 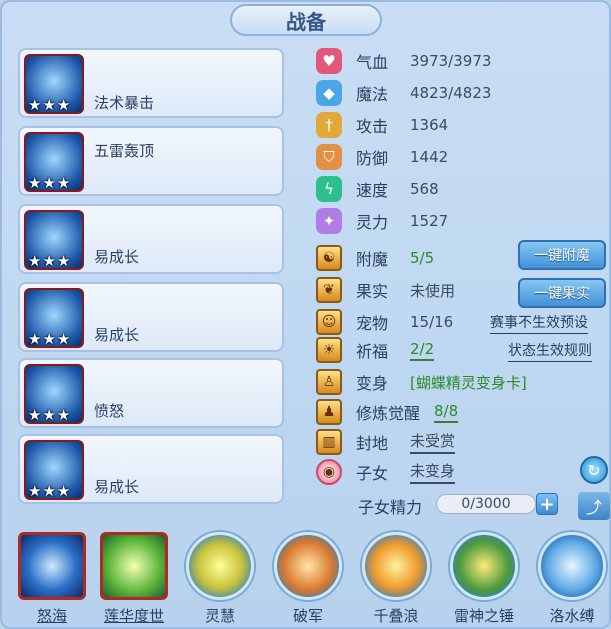 What do you see at coordinates (432, 322) in the screenshot?
I see `attr-value: 15/16` at bounding box center [432, 322].